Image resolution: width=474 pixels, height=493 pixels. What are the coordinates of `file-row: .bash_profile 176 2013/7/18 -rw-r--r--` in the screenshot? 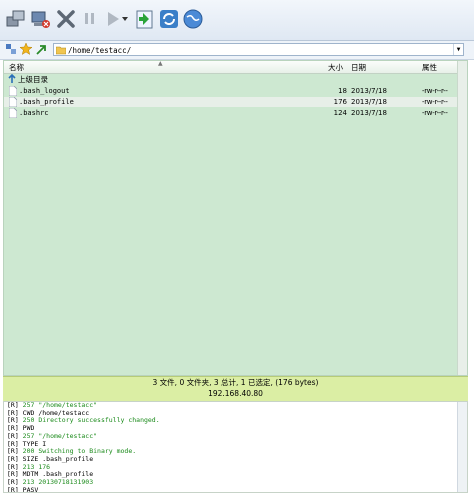 It's located at (231, 102).